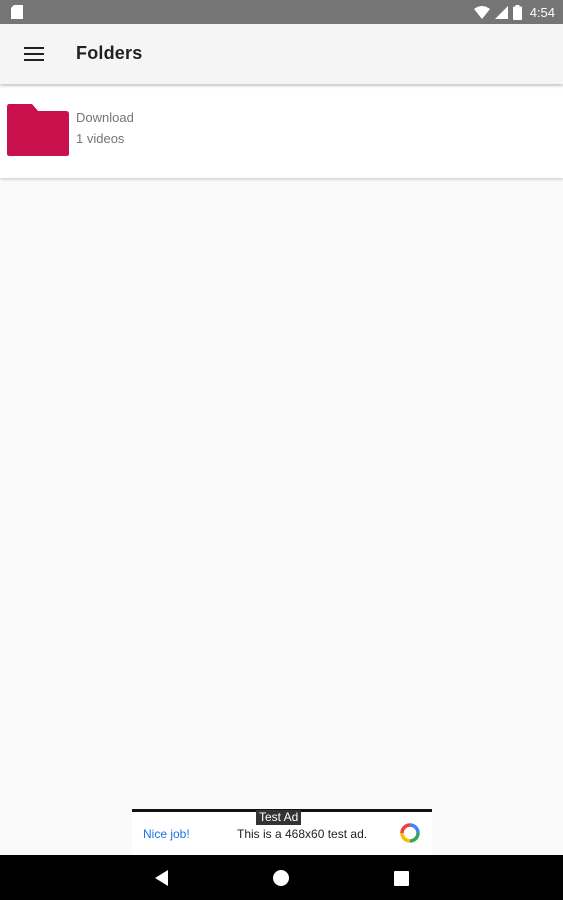  What do you see at coordinates (38, 130) in the screenshot?
I see `folder-icon` at bounding box center [38, 130].